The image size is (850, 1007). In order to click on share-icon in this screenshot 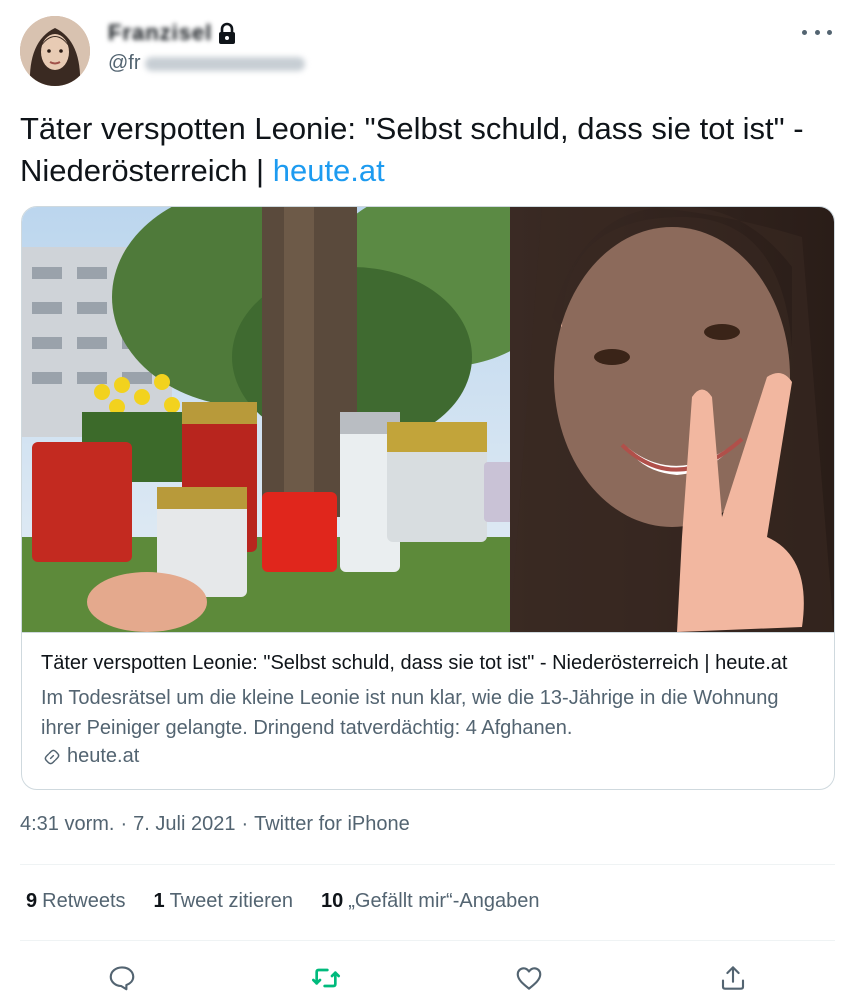, I will do `click(733, 978)`.